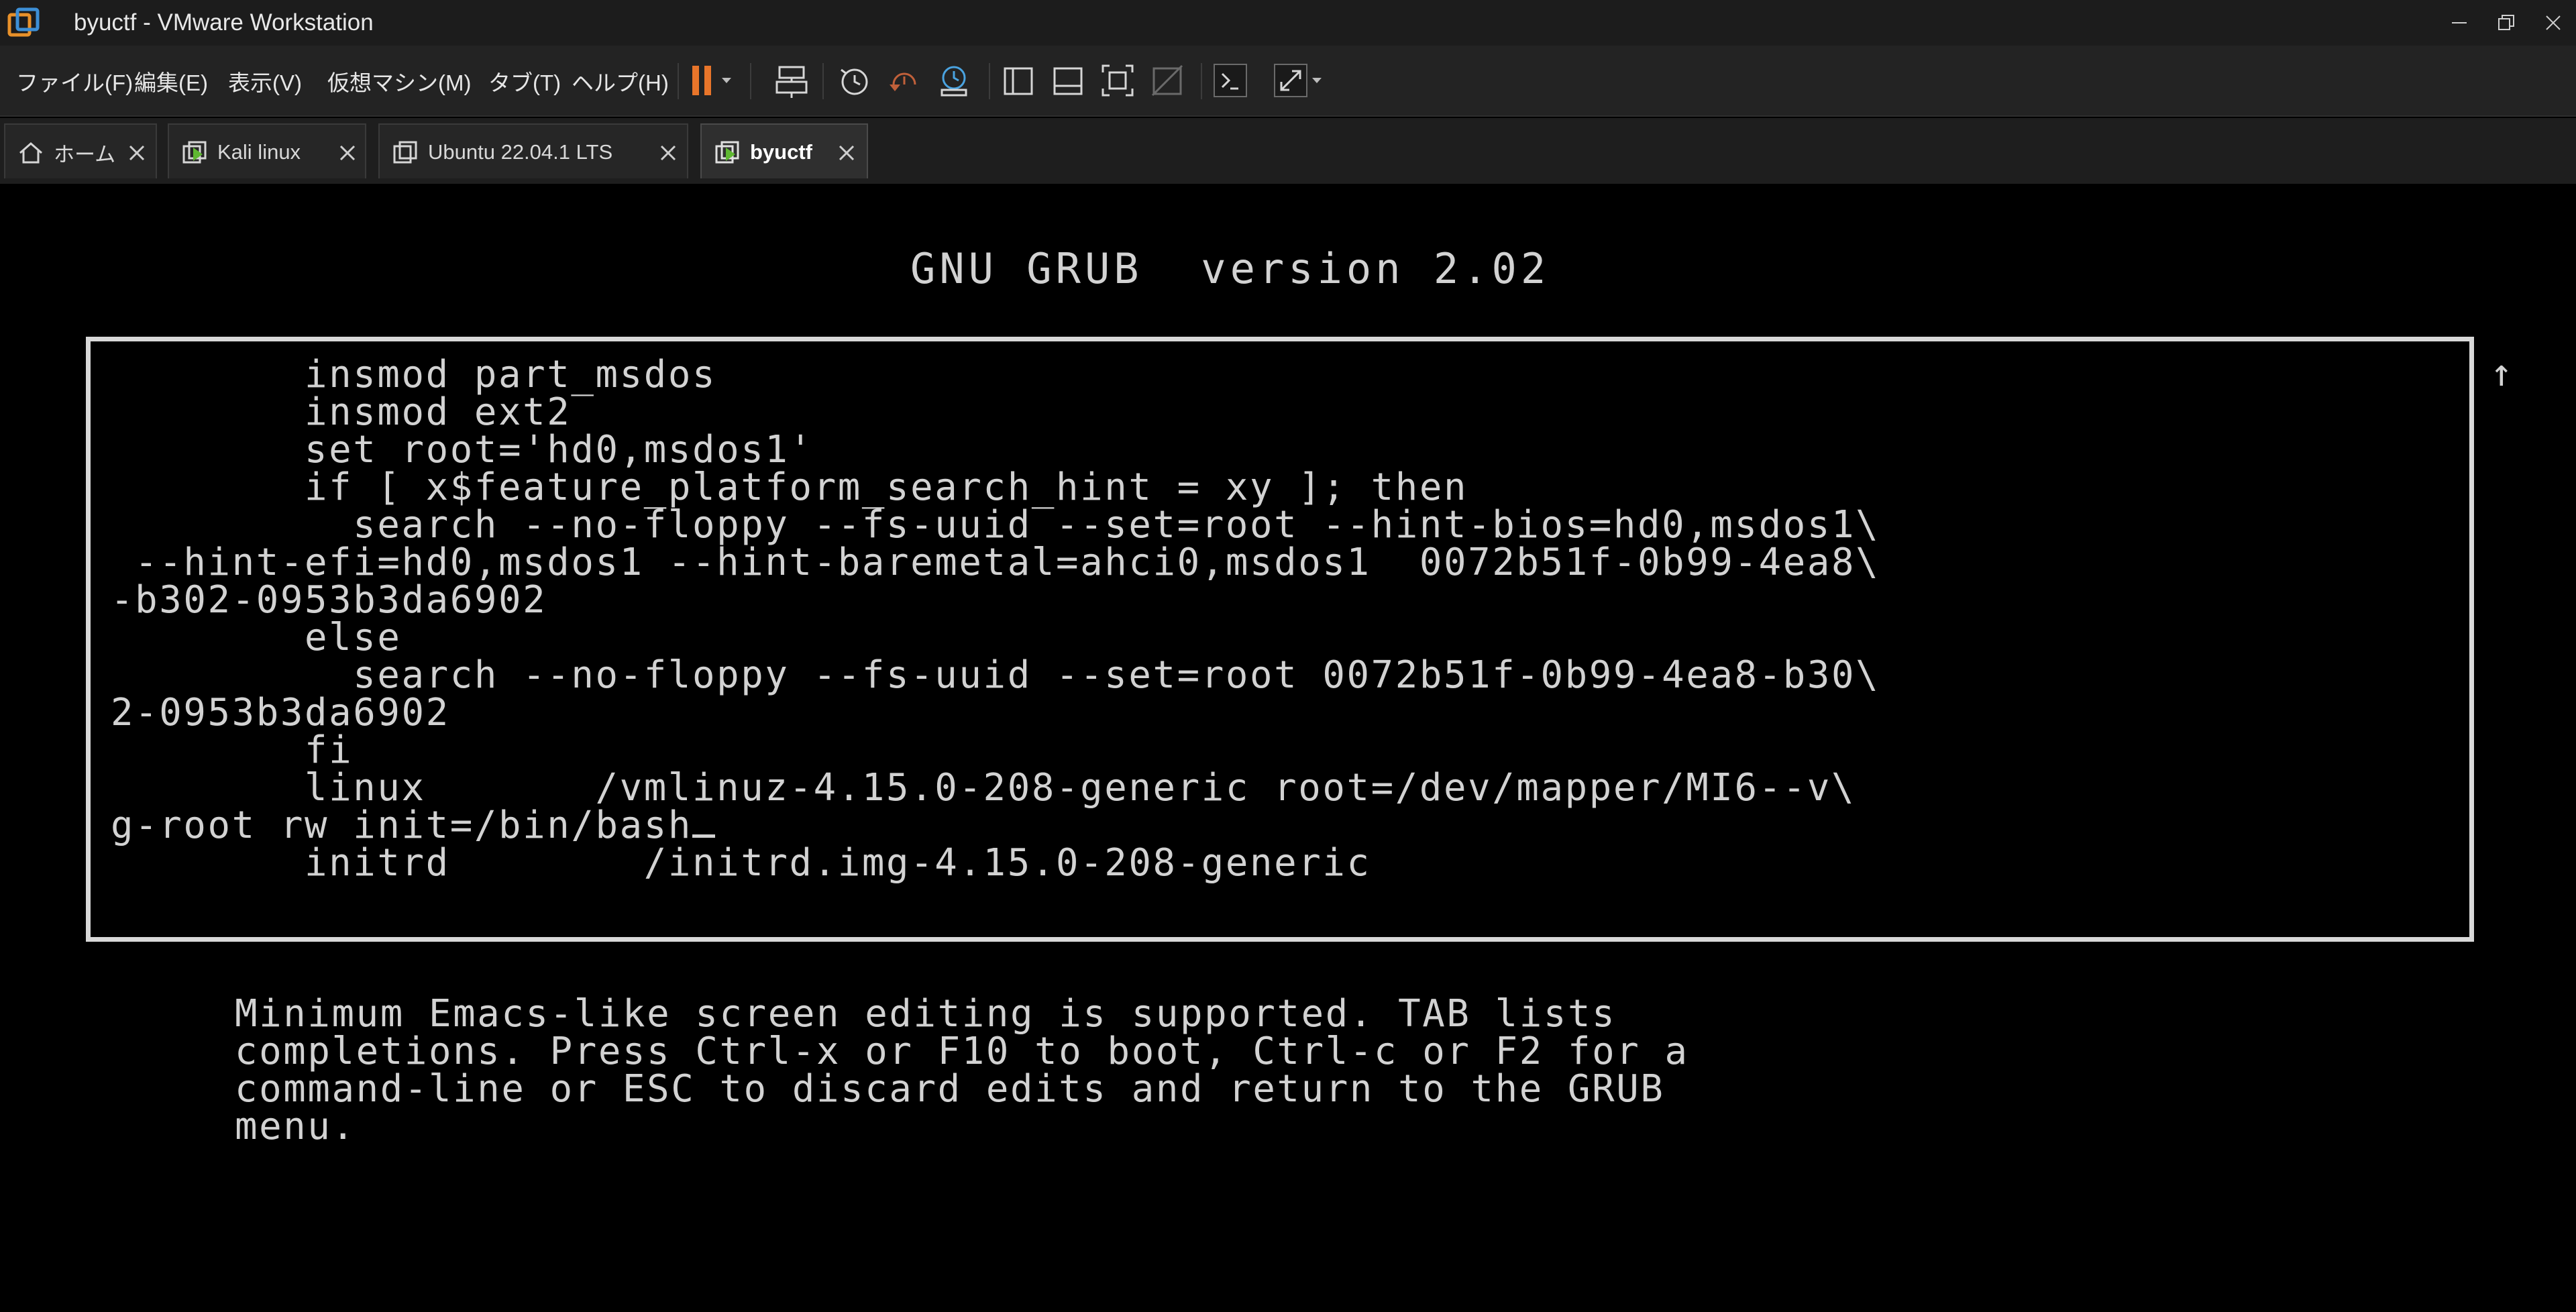 This screenshot has height=1312, width=2576. What do you see at coordinates (520, 152) in the screenshot?
I see `tab-label: Ubuntu 22.04.1 LTS` at bounding box center [520, 152].